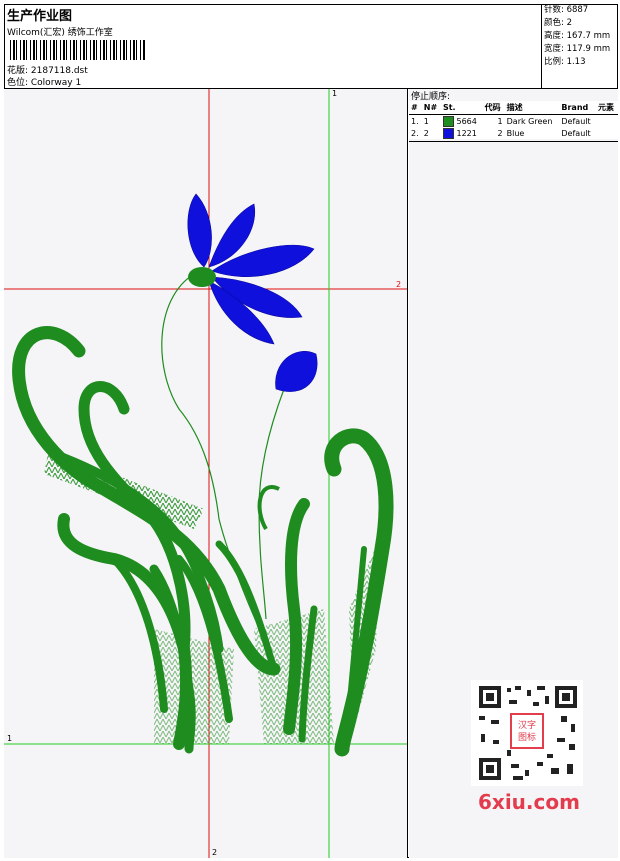  I want to click on design-width: 宽度: 117.9 mm, so click(577, 49).